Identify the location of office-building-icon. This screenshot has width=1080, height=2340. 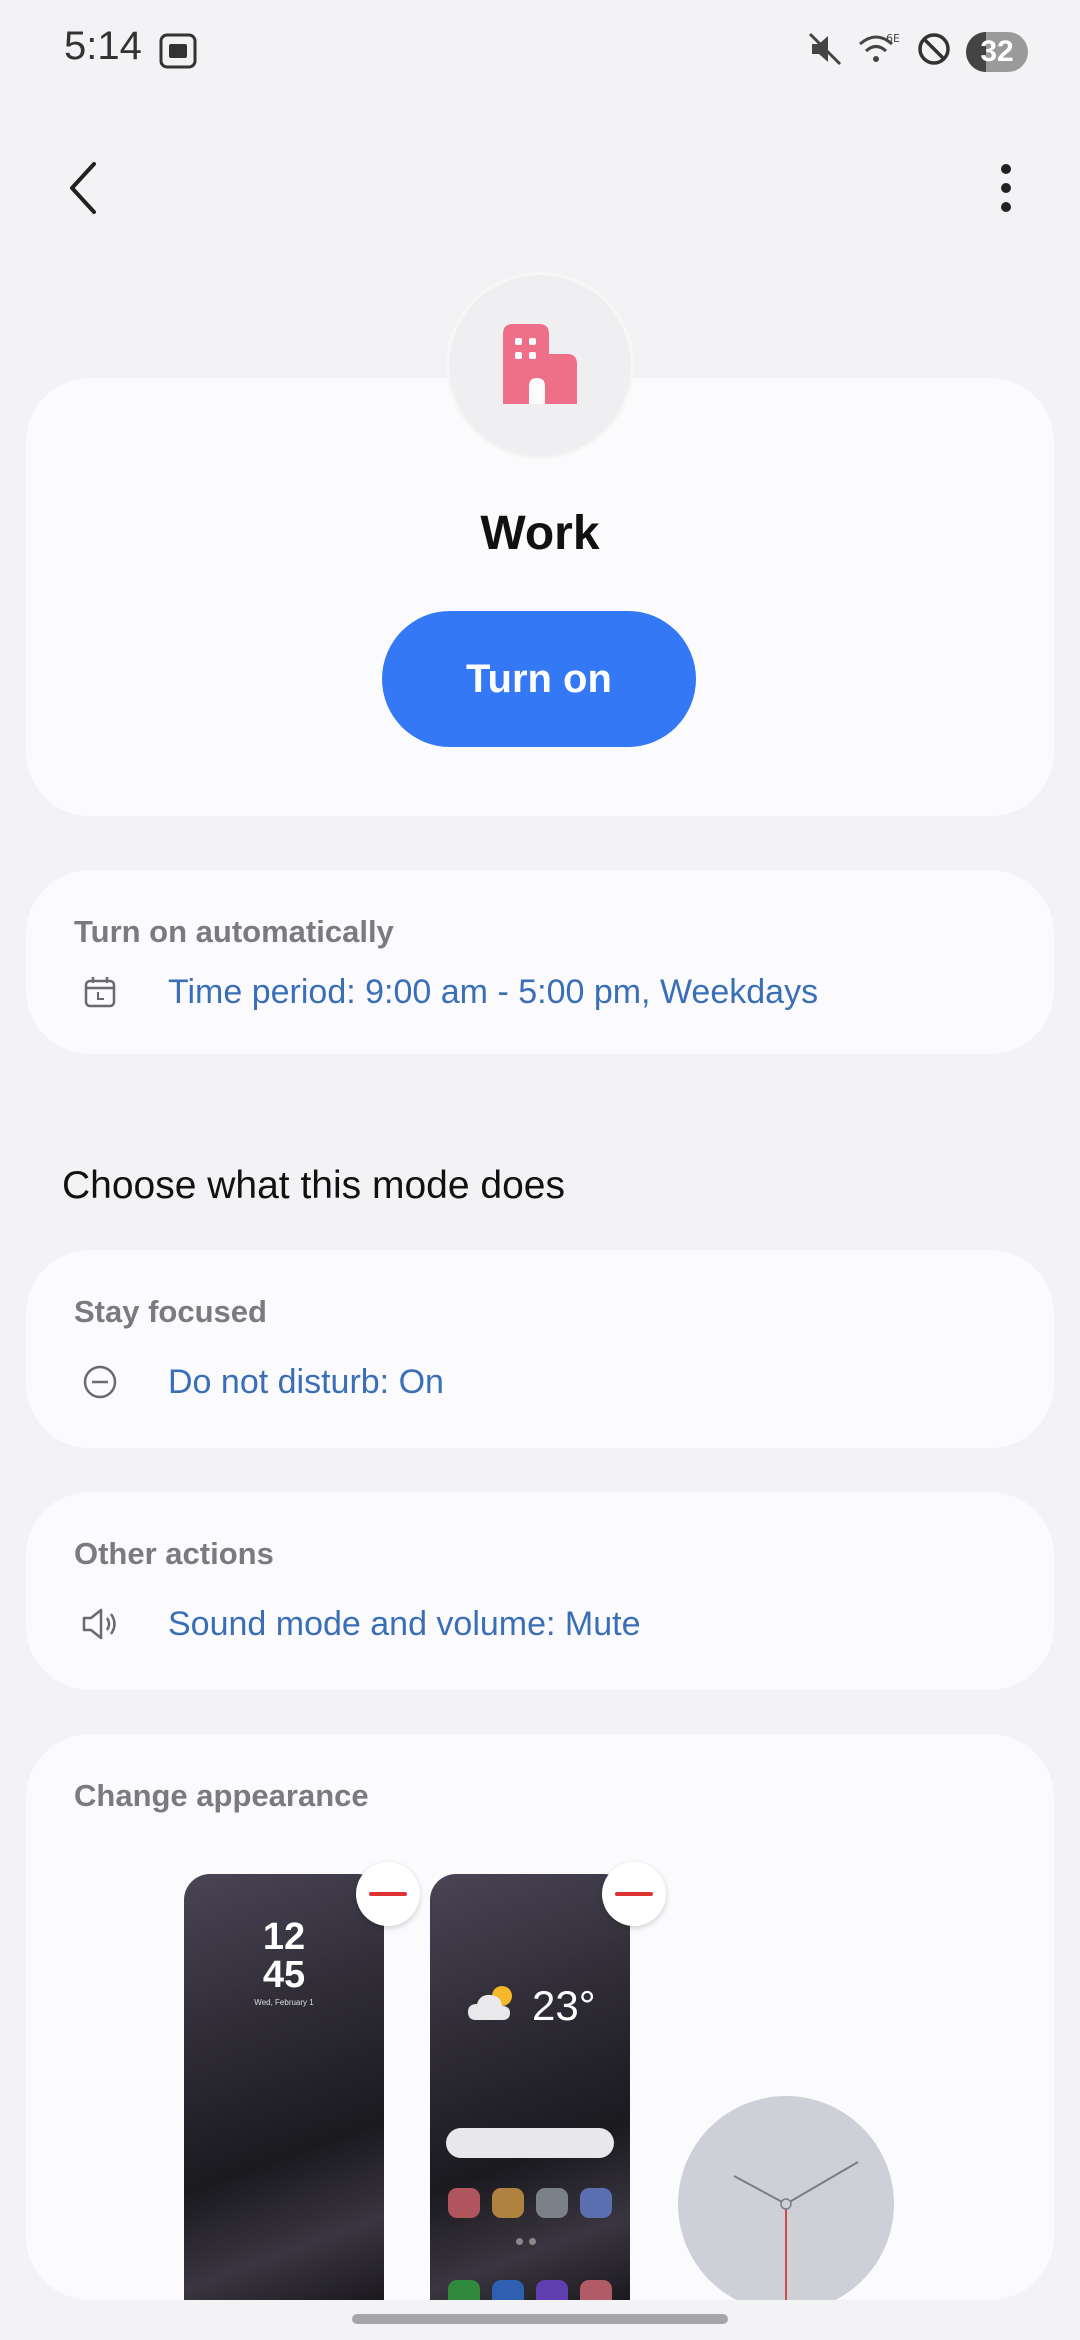
(540, 366).